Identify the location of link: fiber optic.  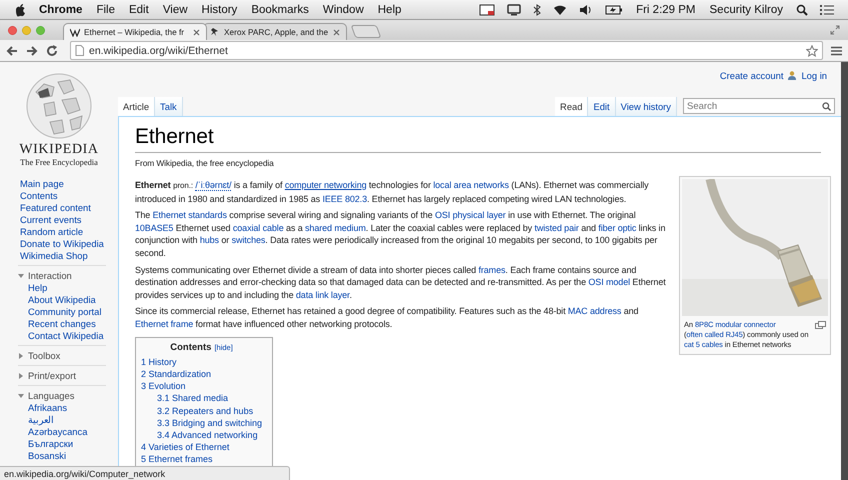
(617, 227).